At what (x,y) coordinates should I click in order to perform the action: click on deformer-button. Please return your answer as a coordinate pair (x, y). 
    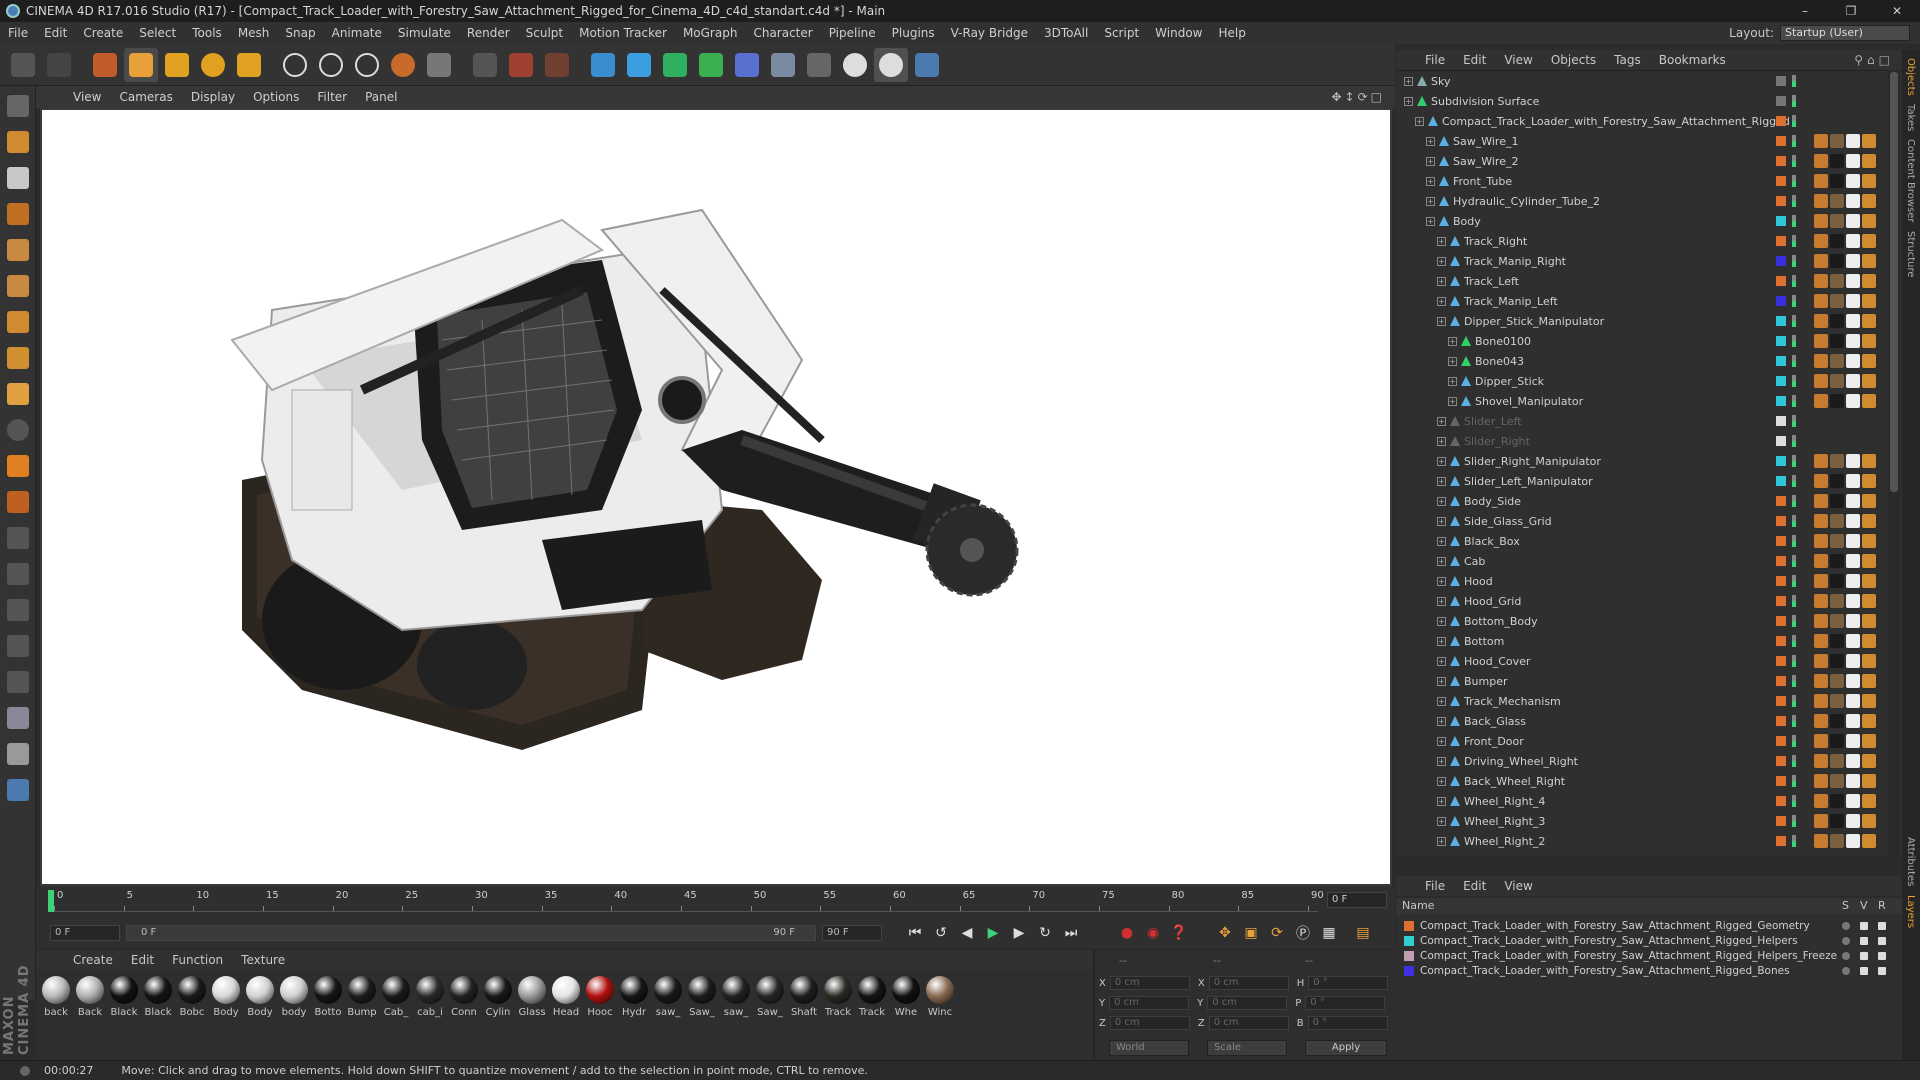
    Looking at the image, I should click on (747, 65).